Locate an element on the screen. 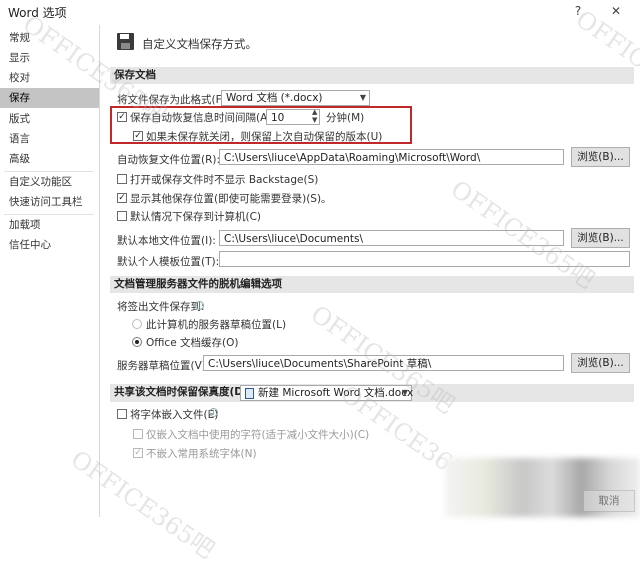  sidebar-item-save: 保存 is located at coordinates (49, 98).